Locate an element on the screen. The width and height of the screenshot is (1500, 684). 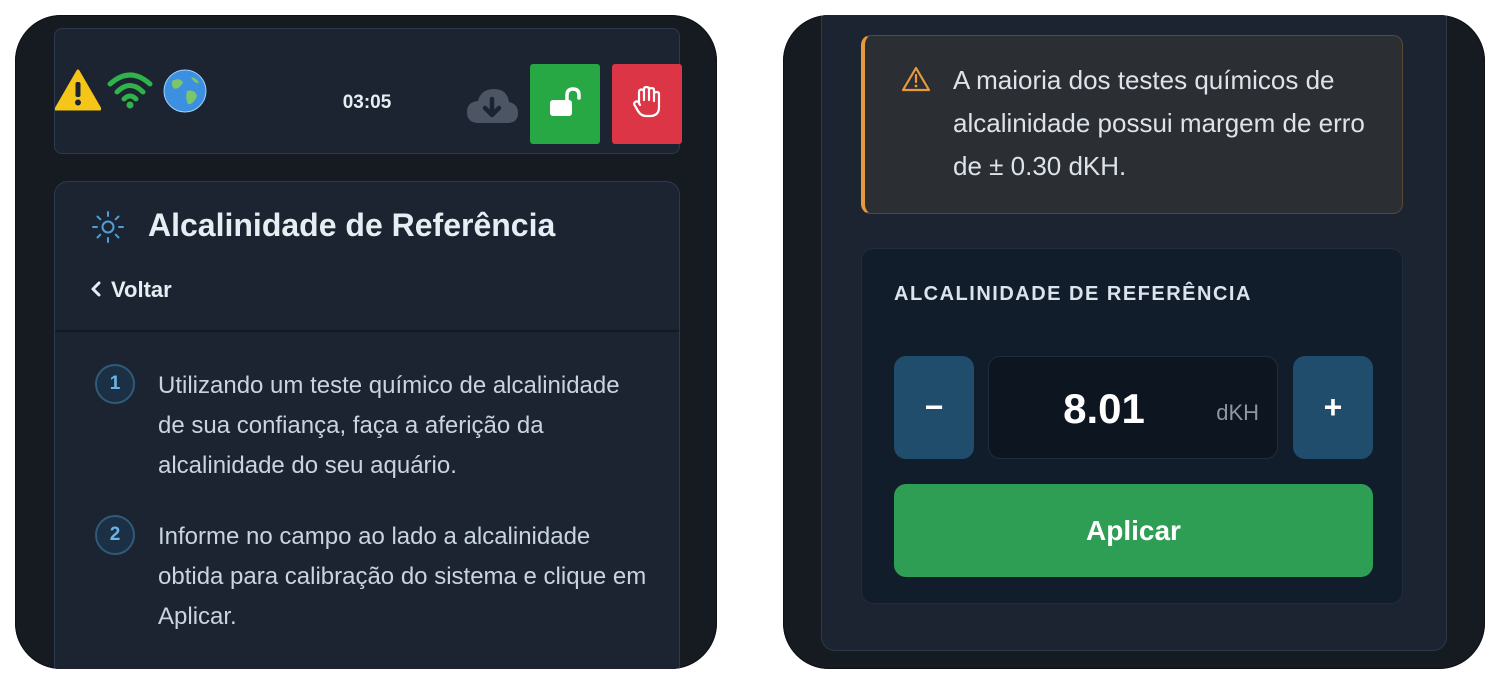
alkalinity-value-field: 8.01 dKH is located at coordinates (1133, 407).